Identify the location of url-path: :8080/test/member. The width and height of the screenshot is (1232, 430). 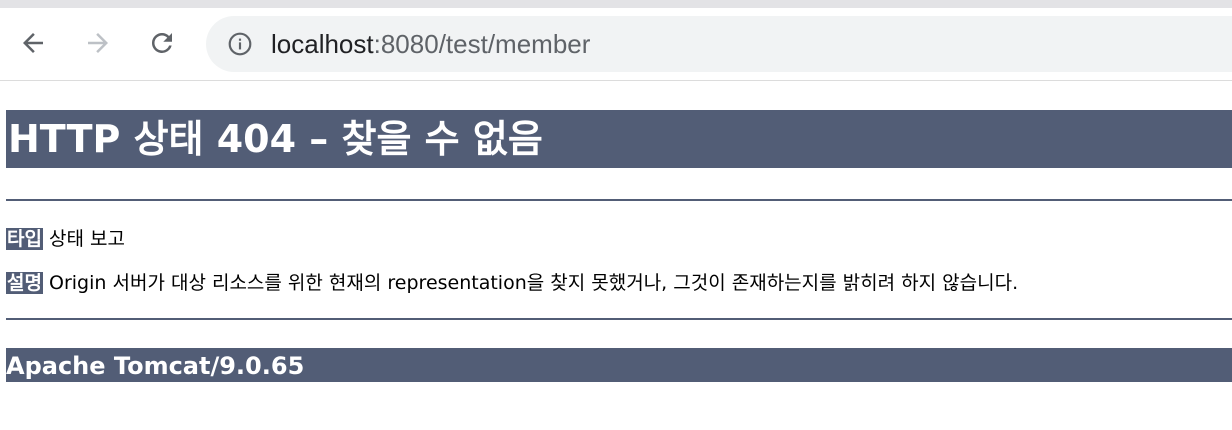
(482, 43).